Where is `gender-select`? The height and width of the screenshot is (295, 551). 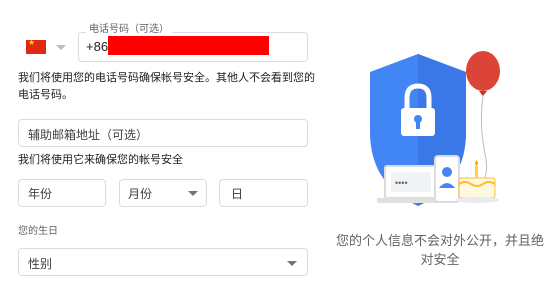 gender-select is located at coordinates (163, 262).